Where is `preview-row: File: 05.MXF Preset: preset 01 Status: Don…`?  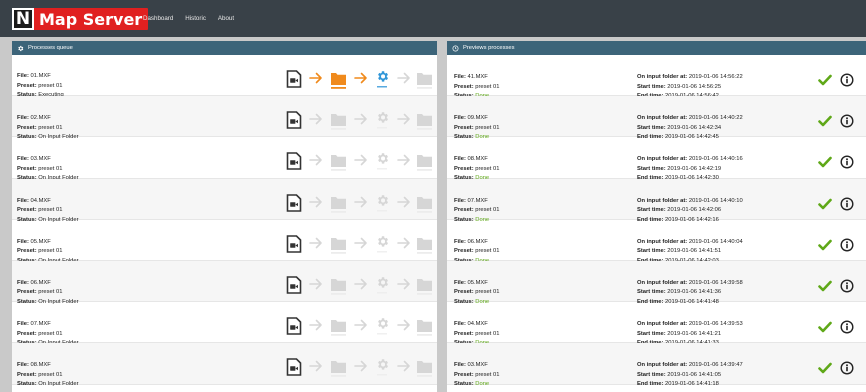 preview-row: File: 05.MXF Preset: preset 01 Status: Don… is located at coordinates (656, 282).